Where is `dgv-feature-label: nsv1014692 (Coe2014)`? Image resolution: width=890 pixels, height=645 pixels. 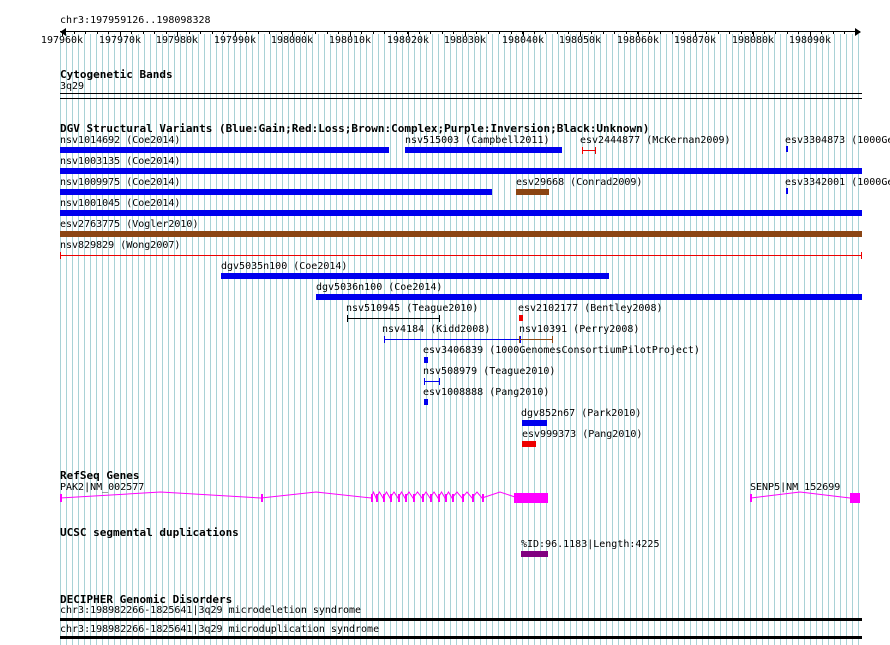 dgv-feature-label: nsv1014692 (Coe2014) is located at coordinates (120, 141).